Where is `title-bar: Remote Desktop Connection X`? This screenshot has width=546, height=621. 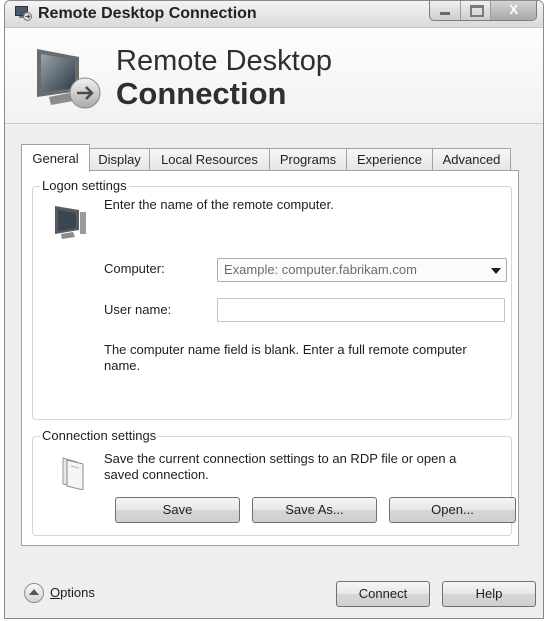 title-bar: Remote Desktop Connection X is located at coordinates (274, 14).